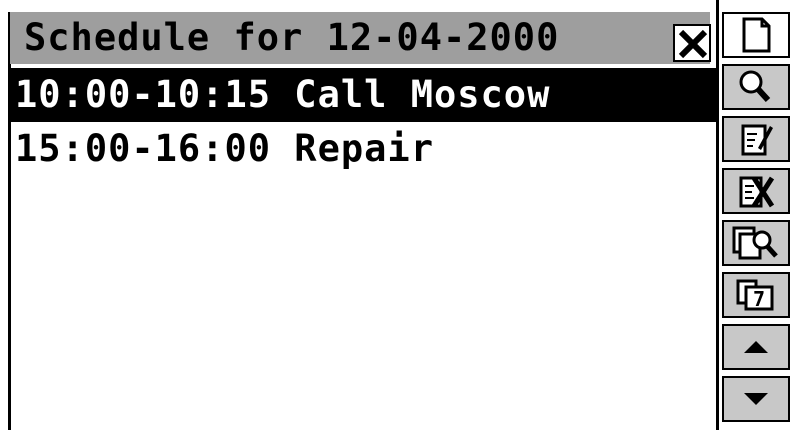 Image resolution: width=798 pixels, height=430 pixels. I want to click on calendar-button: 7, so click(756, 295).